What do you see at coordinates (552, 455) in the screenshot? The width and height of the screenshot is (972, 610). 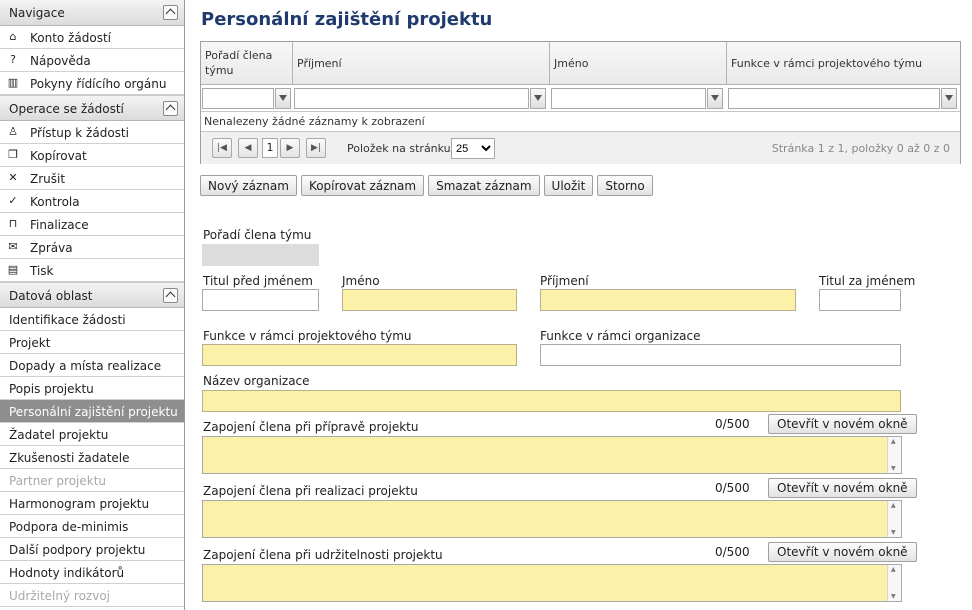 I see `prep-textarea` at bounding box center [552, 455].